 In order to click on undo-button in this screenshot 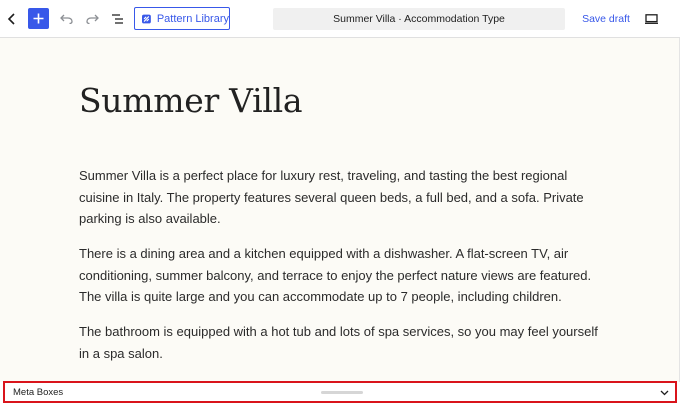, I will do `click(66, 19)`.